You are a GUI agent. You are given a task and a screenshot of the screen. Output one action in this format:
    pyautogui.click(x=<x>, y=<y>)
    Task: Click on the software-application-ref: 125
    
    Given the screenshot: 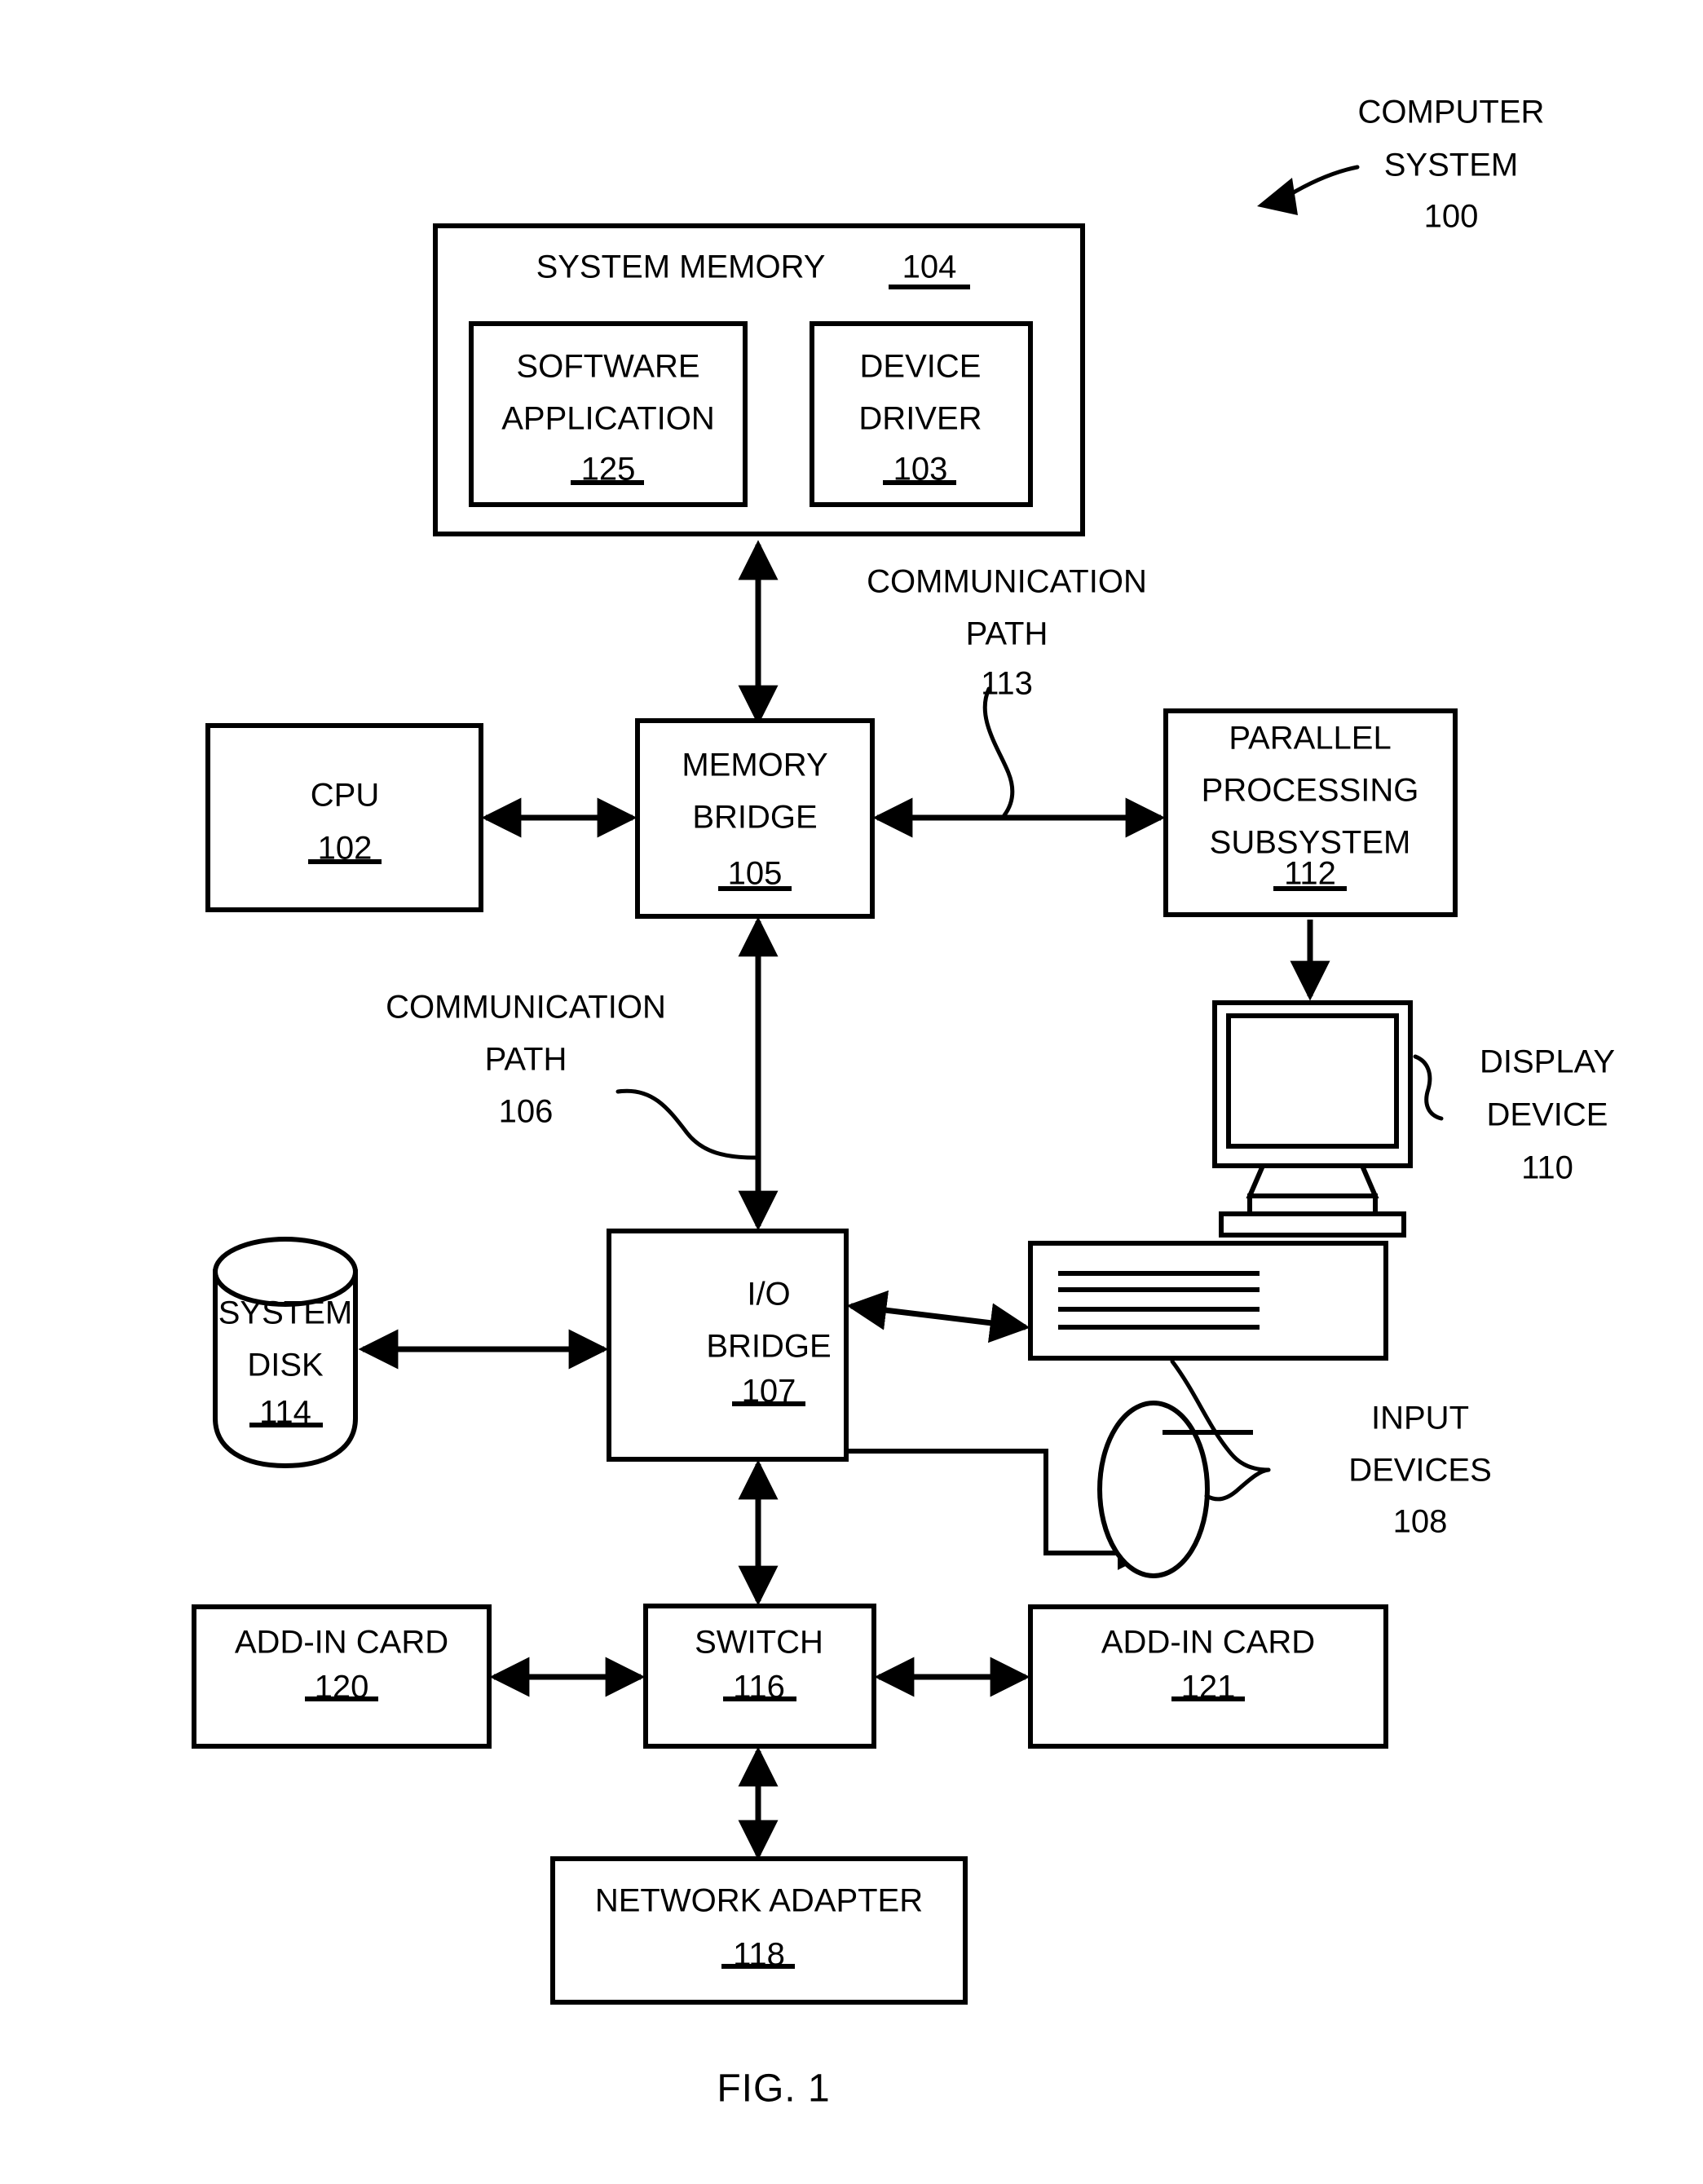 What is the action you would take?
    pyautogui.click(x=608, y=470)
    